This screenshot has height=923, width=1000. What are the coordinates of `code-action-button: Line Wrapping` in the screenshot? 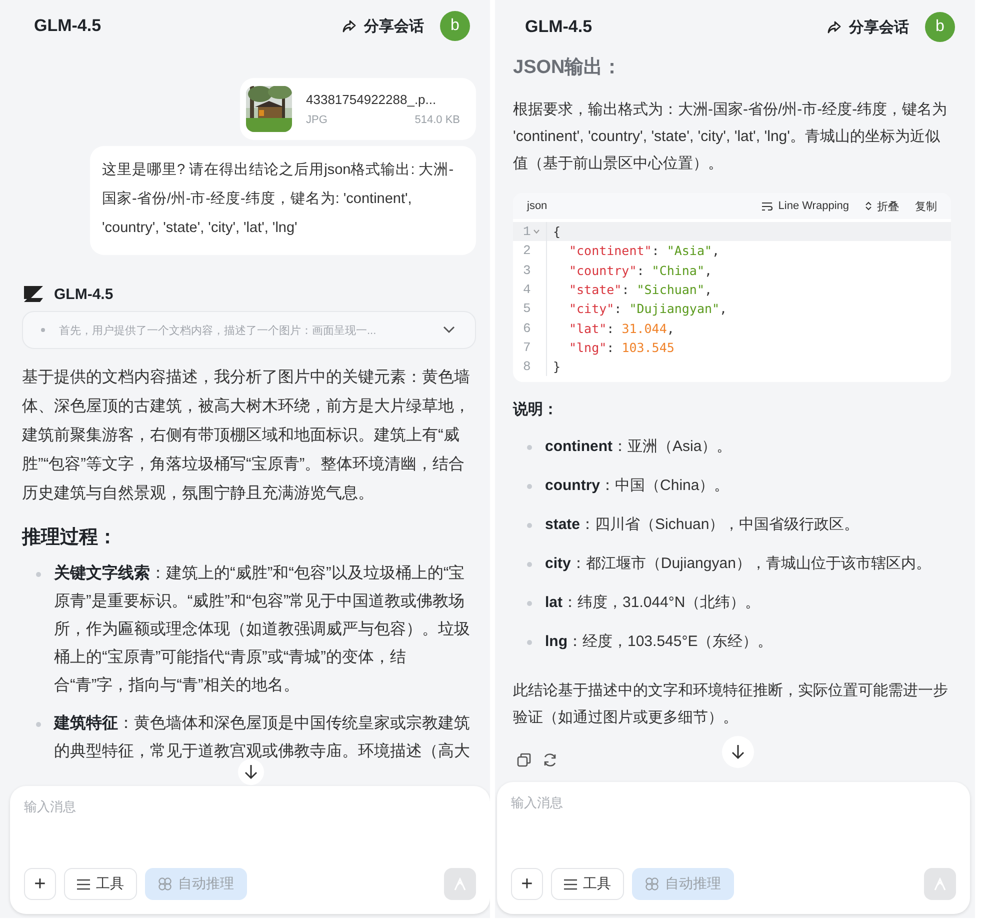 It's located at (805, 206).